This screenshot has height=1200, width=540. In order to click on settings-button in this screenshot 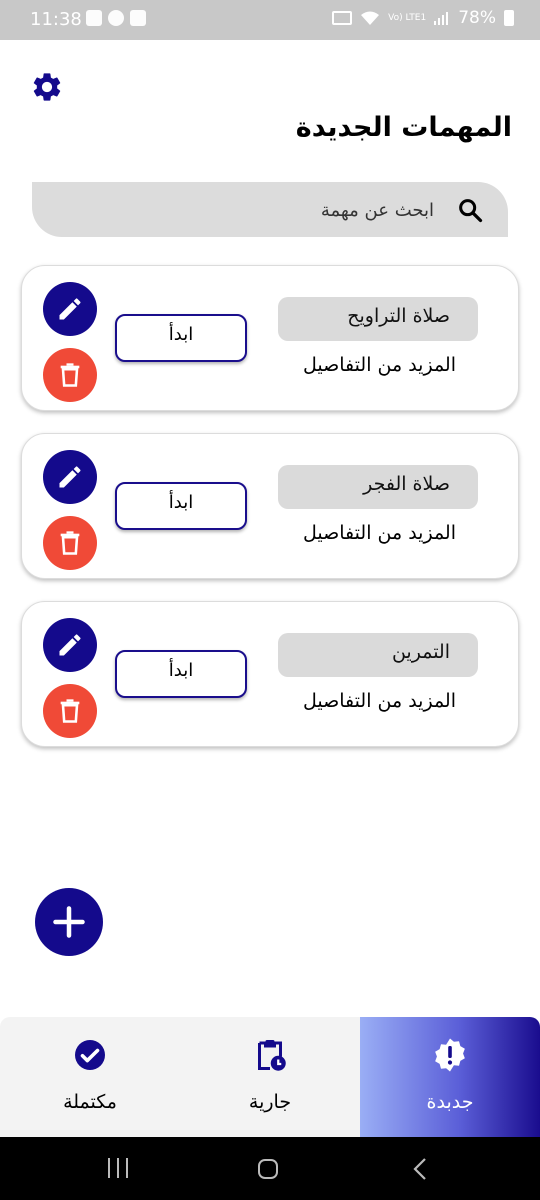, I will do `click(47, 87)`.